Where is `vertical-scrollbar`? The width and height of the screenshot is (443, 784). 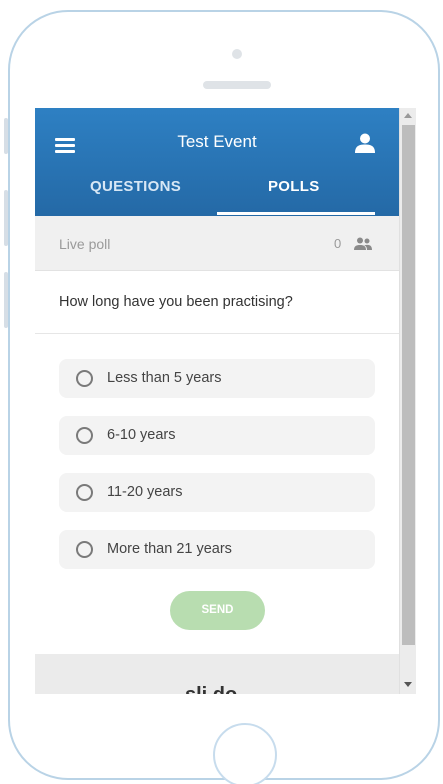
vertical-scrollbar is located at coordinates (407, 401).